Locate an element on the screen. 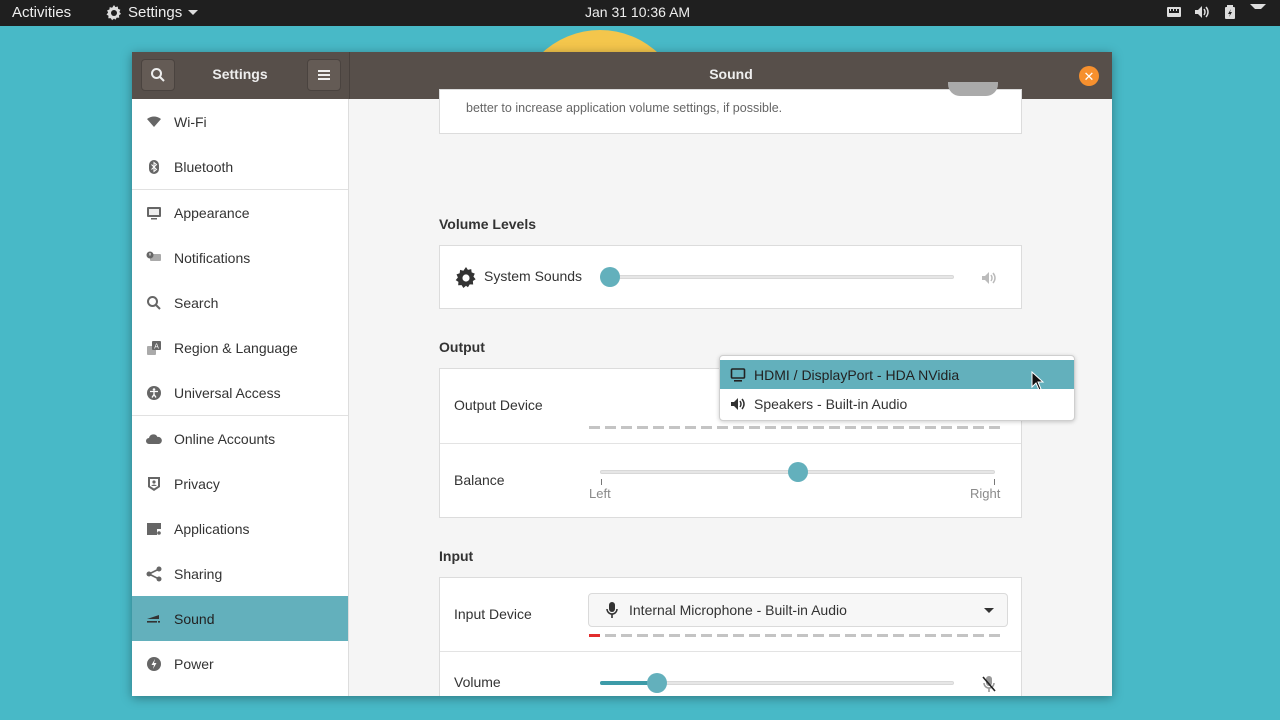 Image resolution: width=1280 pixels, height=720 pixels. sidebar-item-label: Bluetooth is located at coordinates (204, 166).